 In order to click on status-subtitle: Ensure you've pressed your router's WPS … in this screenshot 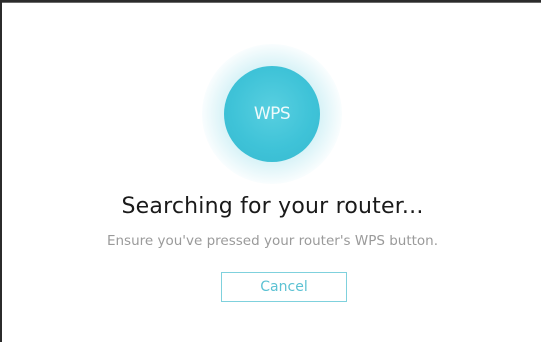, I will do `click(272, 241)`.